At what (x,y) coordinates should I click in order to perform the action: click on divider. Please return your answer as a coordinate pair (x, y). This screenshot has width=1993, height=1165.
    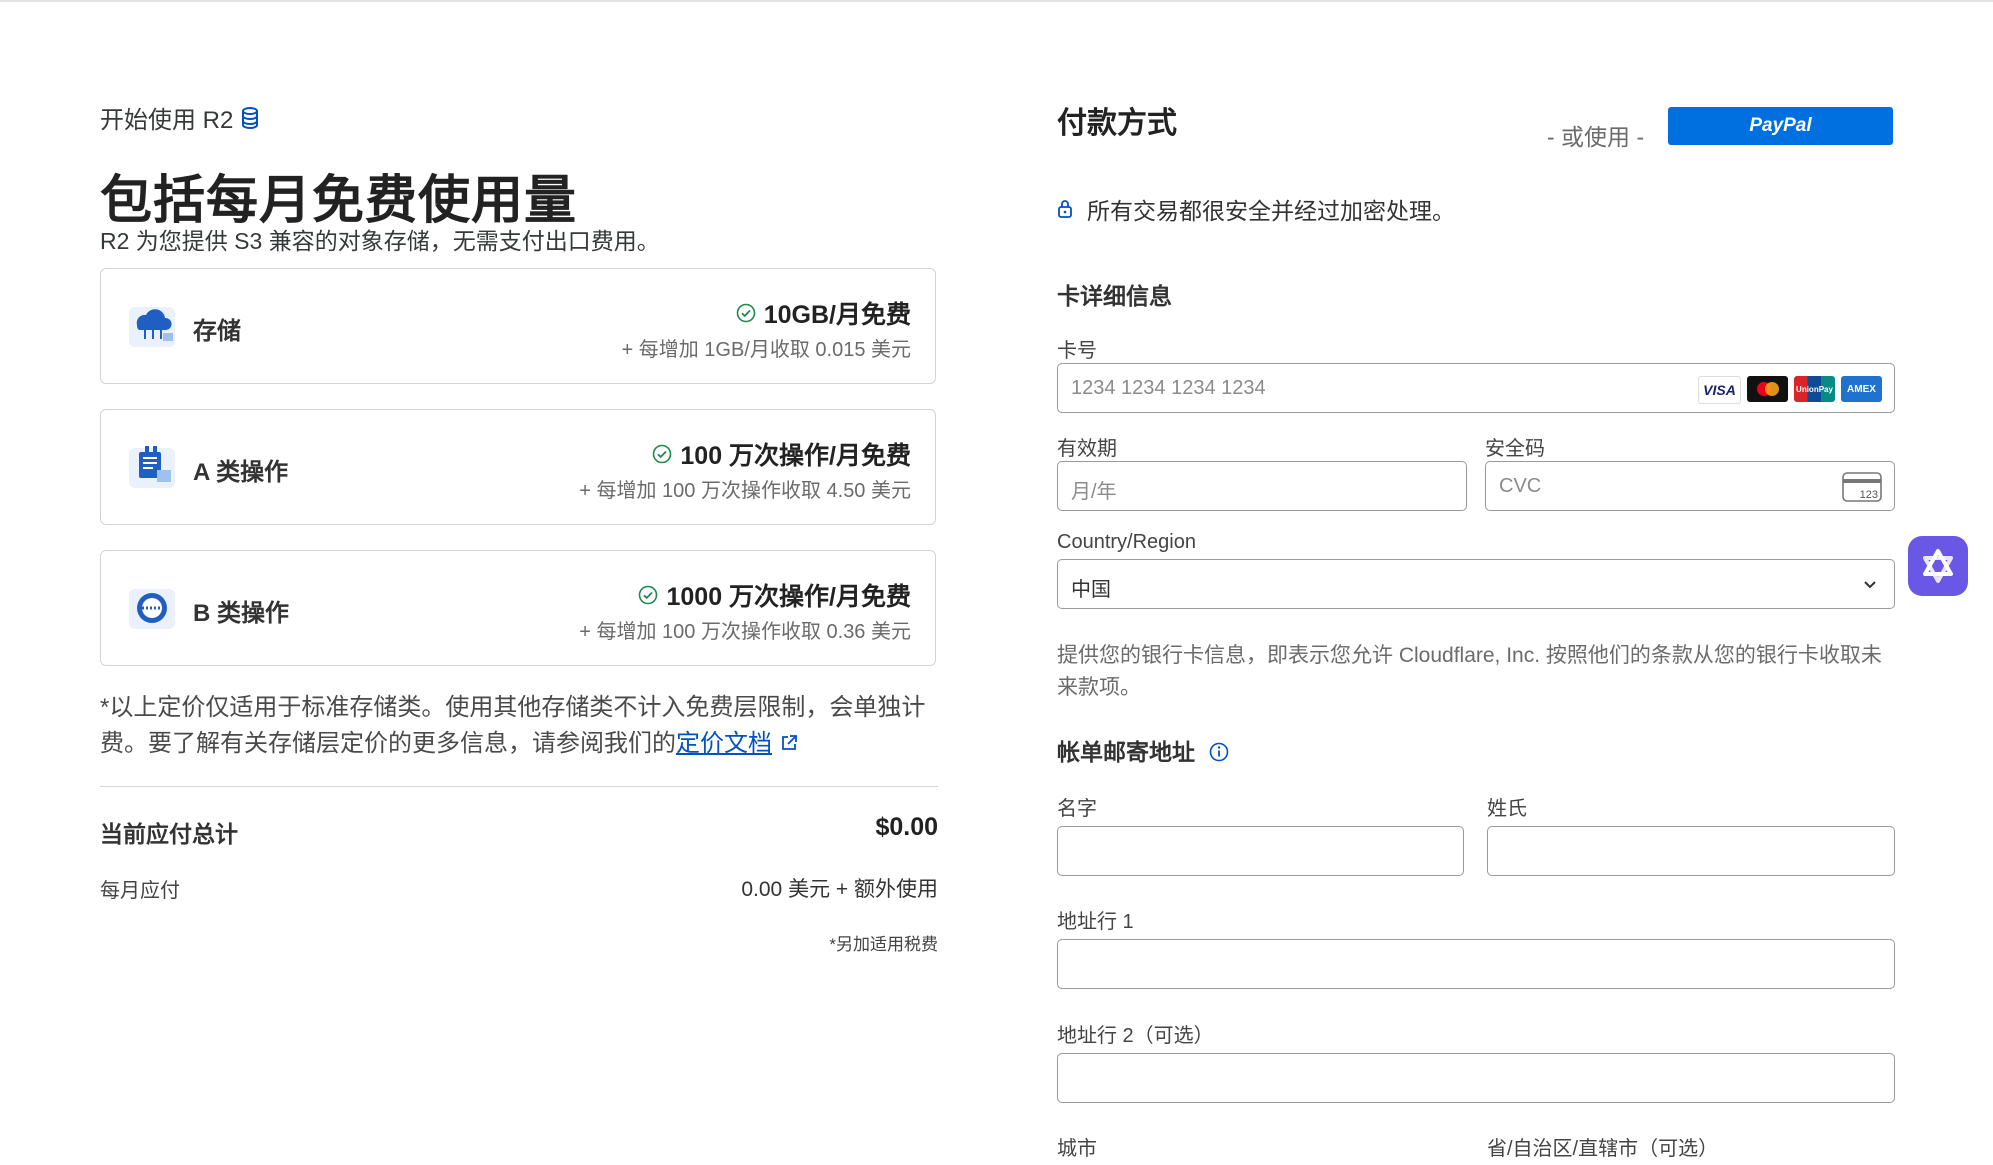
    Looking at the image, I should click on (519, 786).